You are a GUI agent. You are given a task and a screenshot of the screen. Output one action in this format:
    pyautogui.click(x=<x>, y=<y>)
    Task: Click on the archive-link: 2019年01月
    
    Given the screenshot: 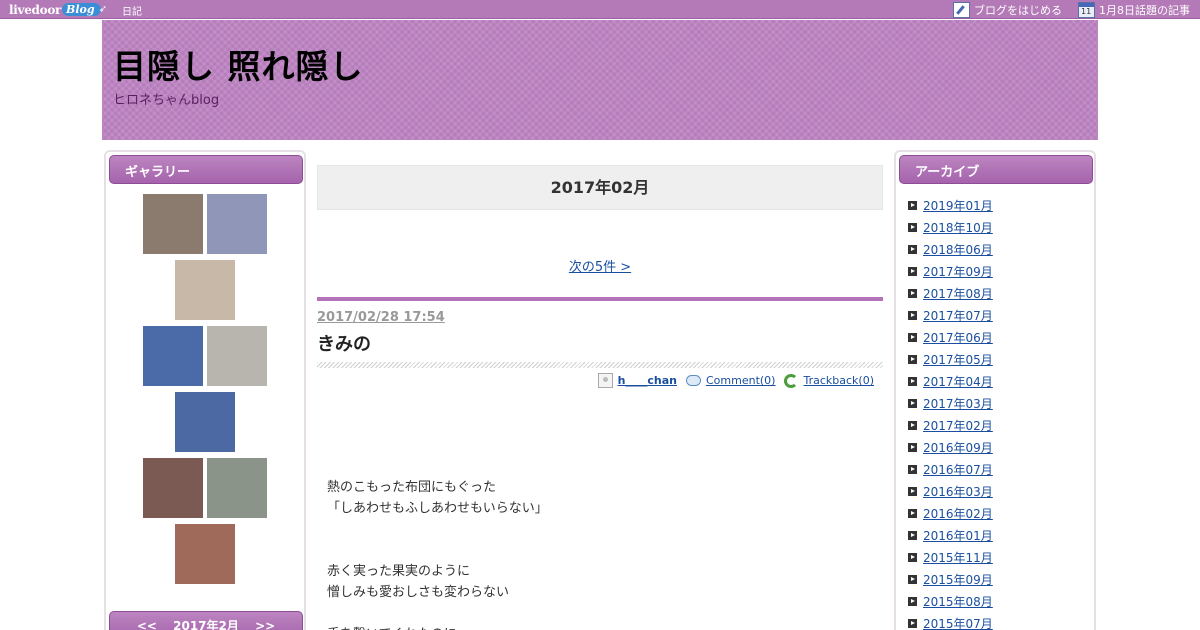 What is the action you would take?
    pyautogui.click(x=958, y=205)
    